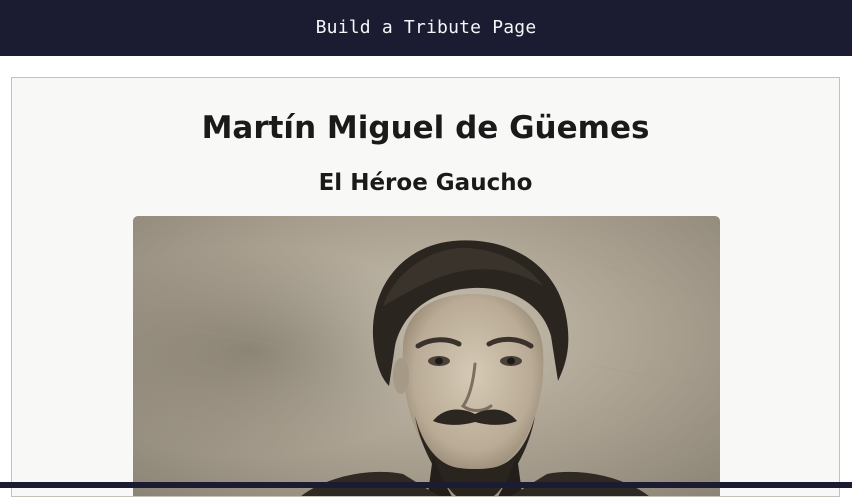 Image resolution: width=852 pixels, height=497 pixels. Describe the element at coordinates (425, 183) in the screenshot. I see `tribute-subtitle: El Héroe Gaucho` at that location.